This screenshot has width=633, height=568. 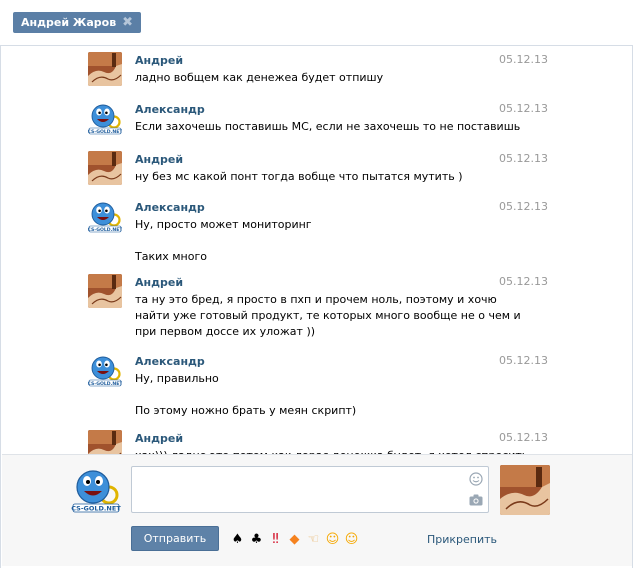 I want to click on smile-emoji-icon: ☺, so click(x=332, y=539).